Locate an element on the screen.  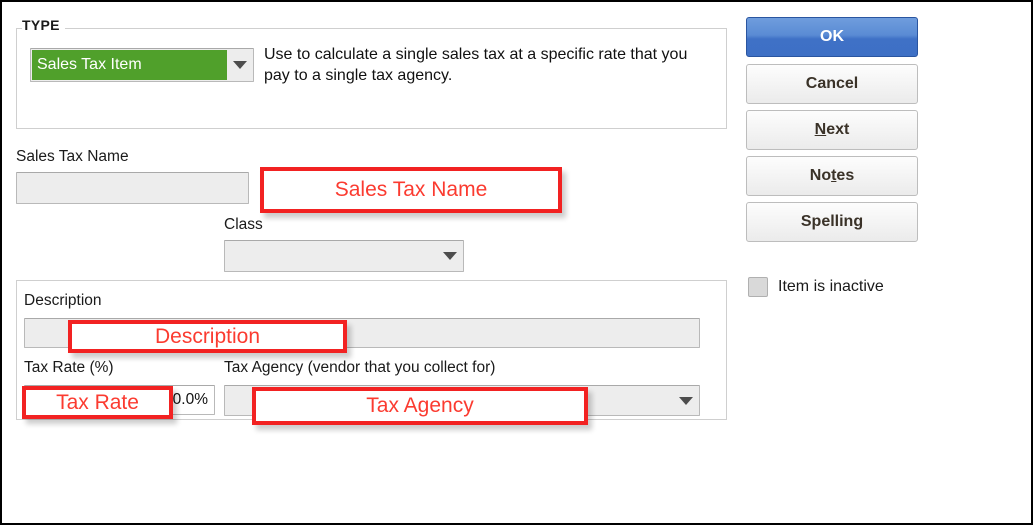
tax-agency-label: Tax Agency (vendor that you collect for) is located at coordinates (360, 367).